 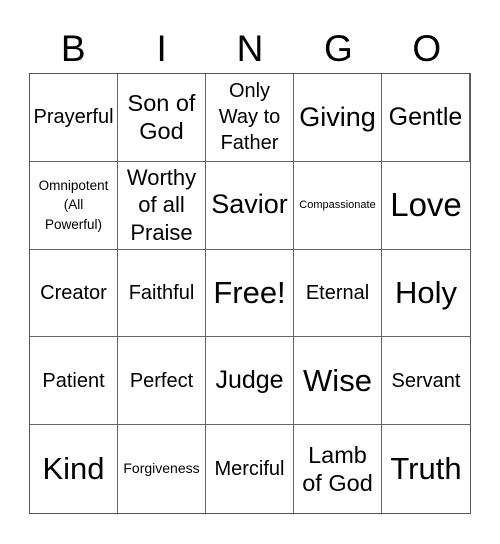 I want to click on bingo-header: B I N G O, so click(x=250, y=49).